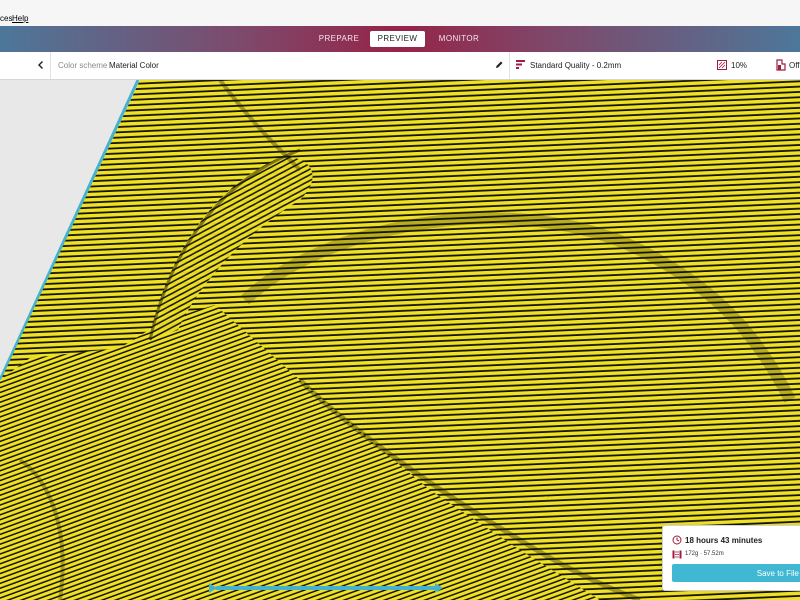 The width and height of the screenshot is (800, 600). I want to click on color-scheme-label: Color scheme, so click(83, 65).